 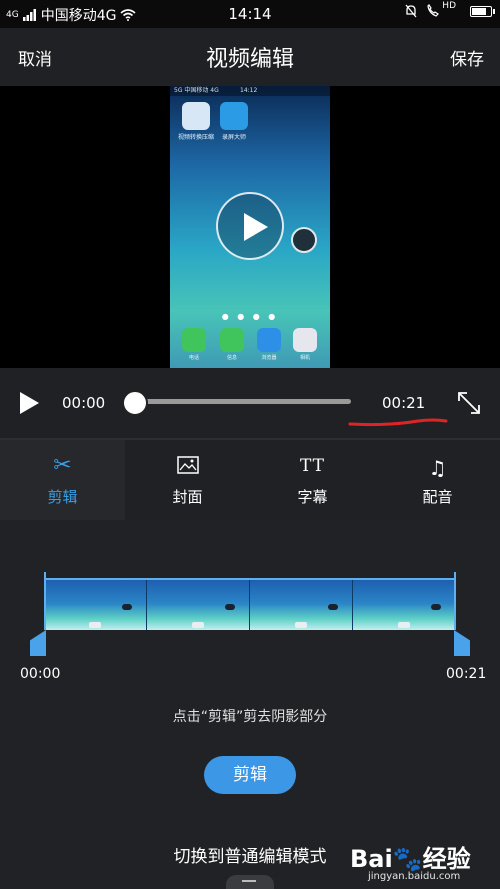 What do you see at coordinates (187, 467) in the screenshot?
I see `image-icon` at bounding box center [187, 467].